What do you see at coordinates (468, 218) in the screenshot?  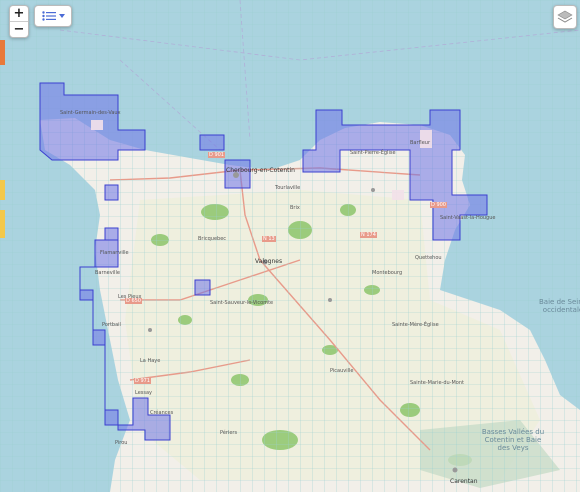 I see `place-label: Saint-Vaast-la-Hougue` at bounding box center [468, 218].